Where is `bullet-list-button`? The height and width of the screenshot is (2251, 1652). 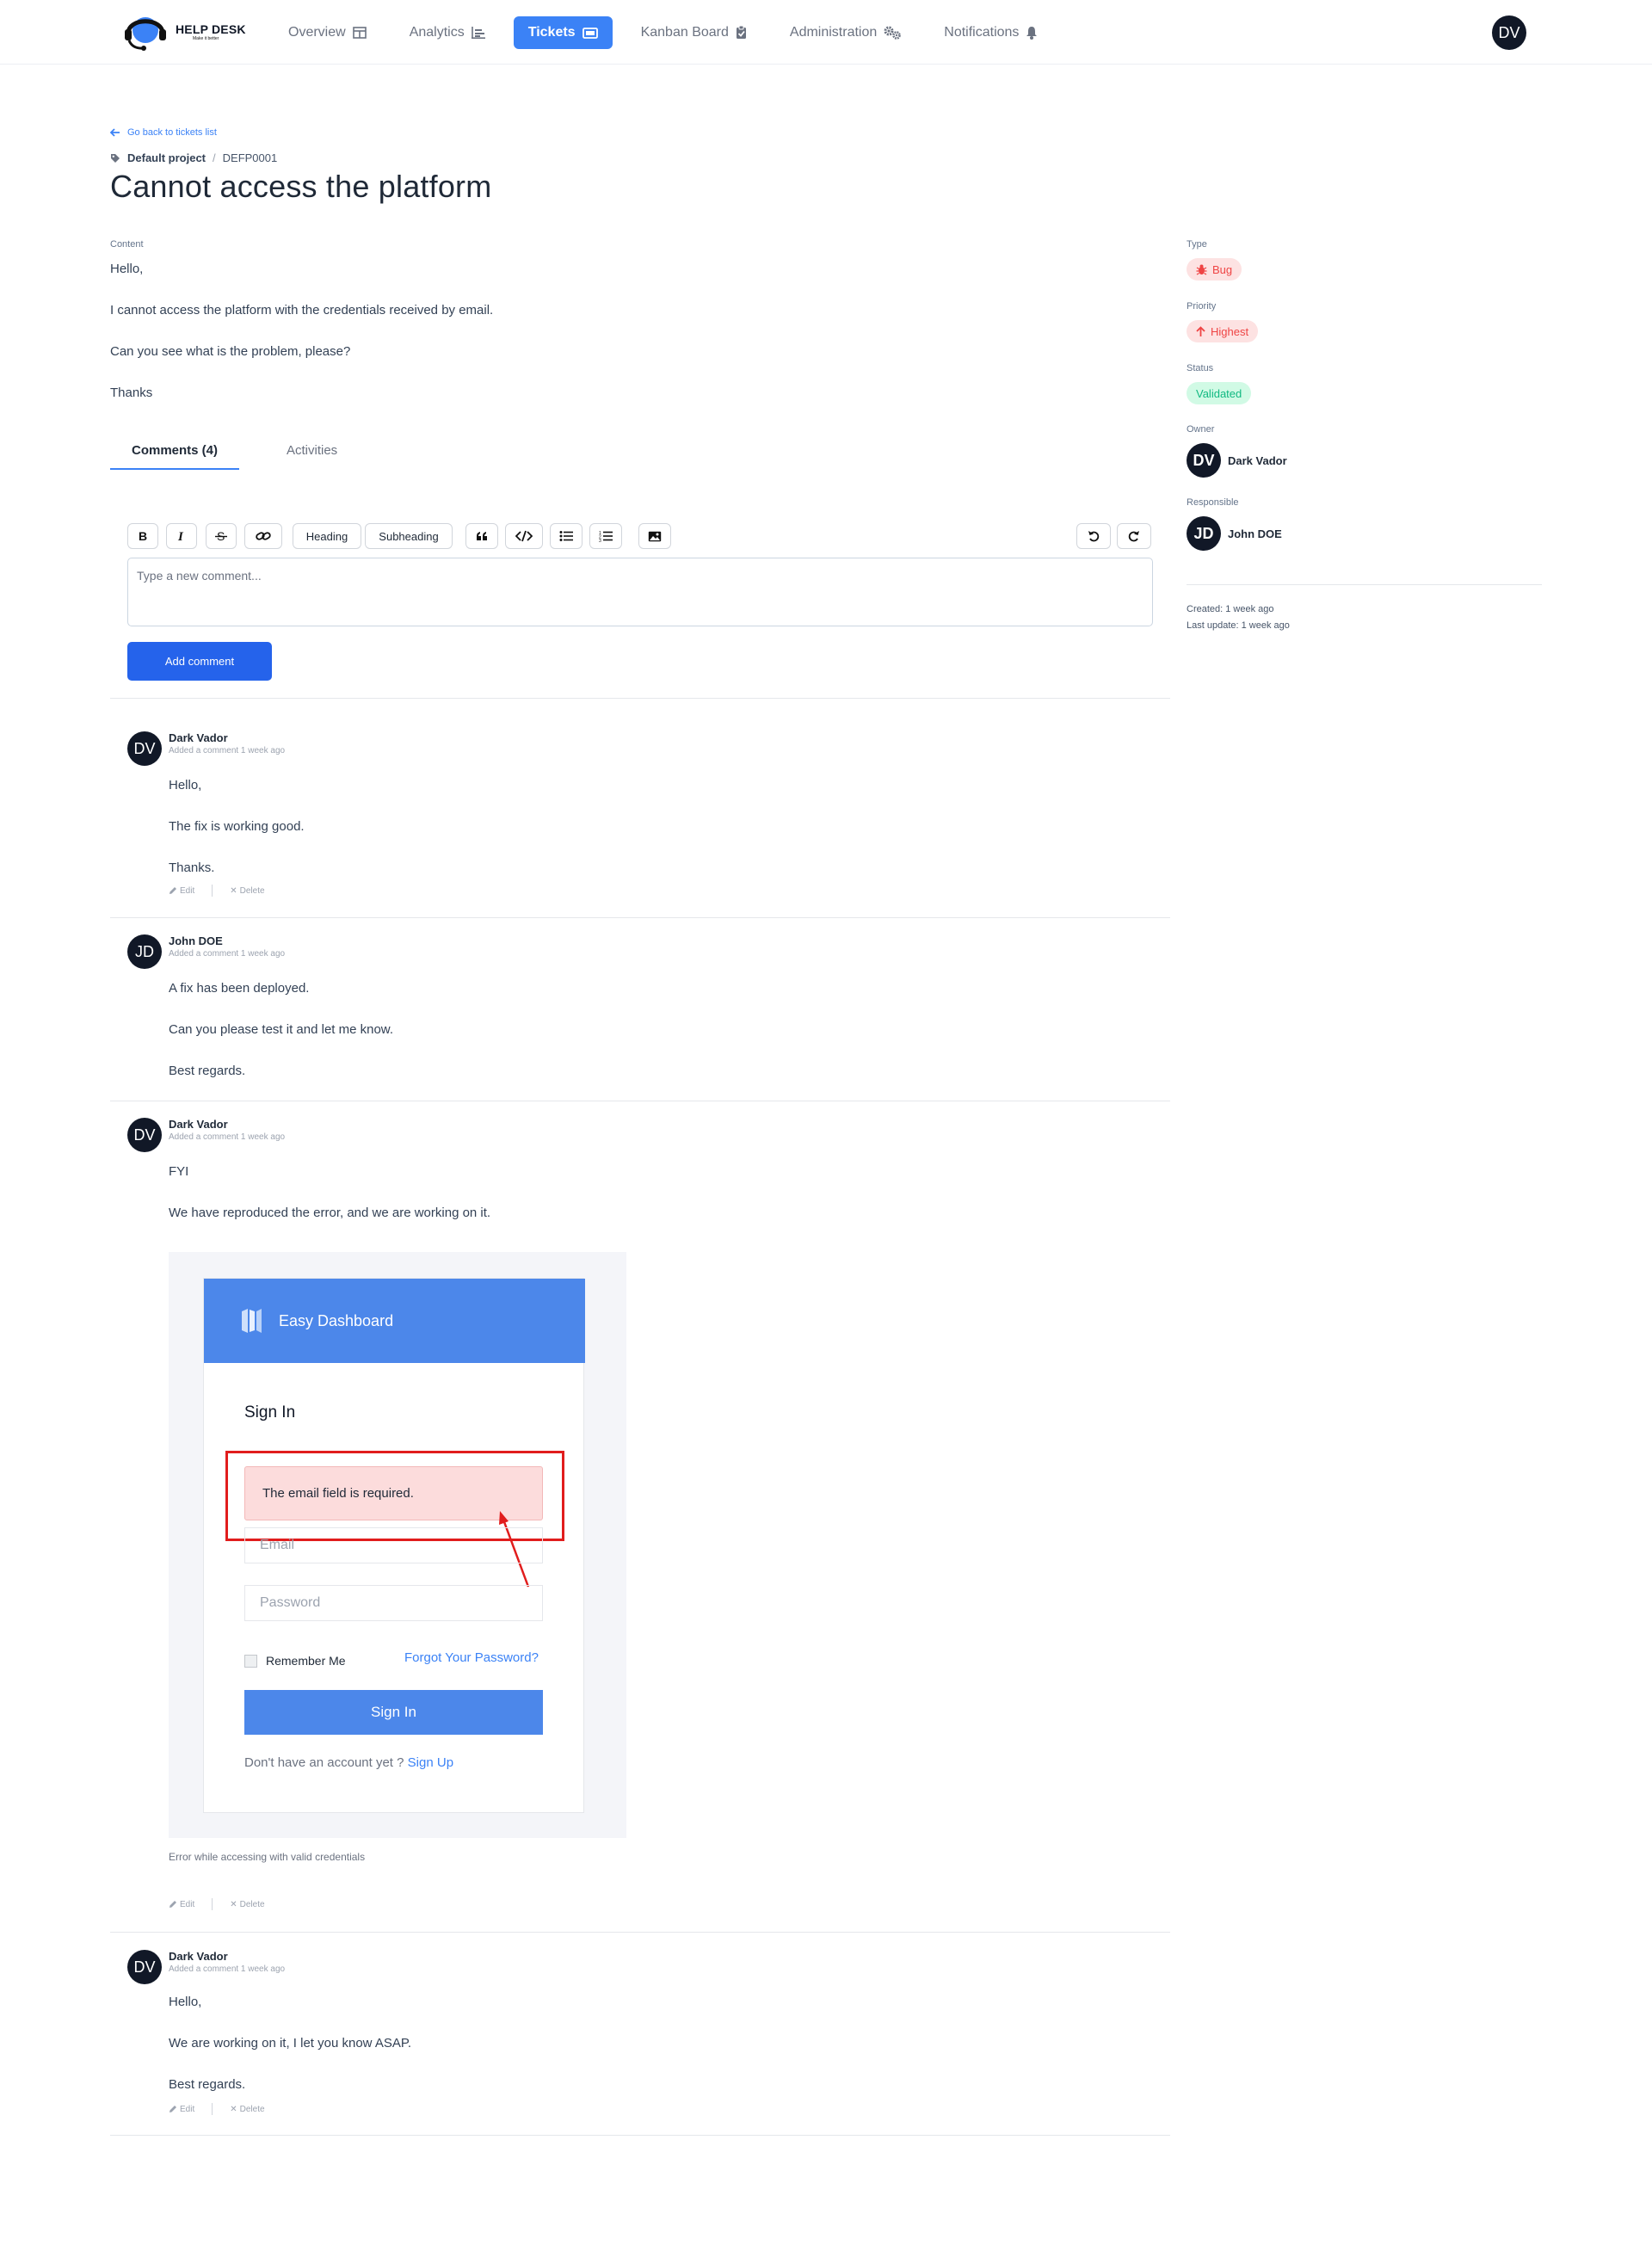
bullet-list-button is located at coordinates (566, 536).